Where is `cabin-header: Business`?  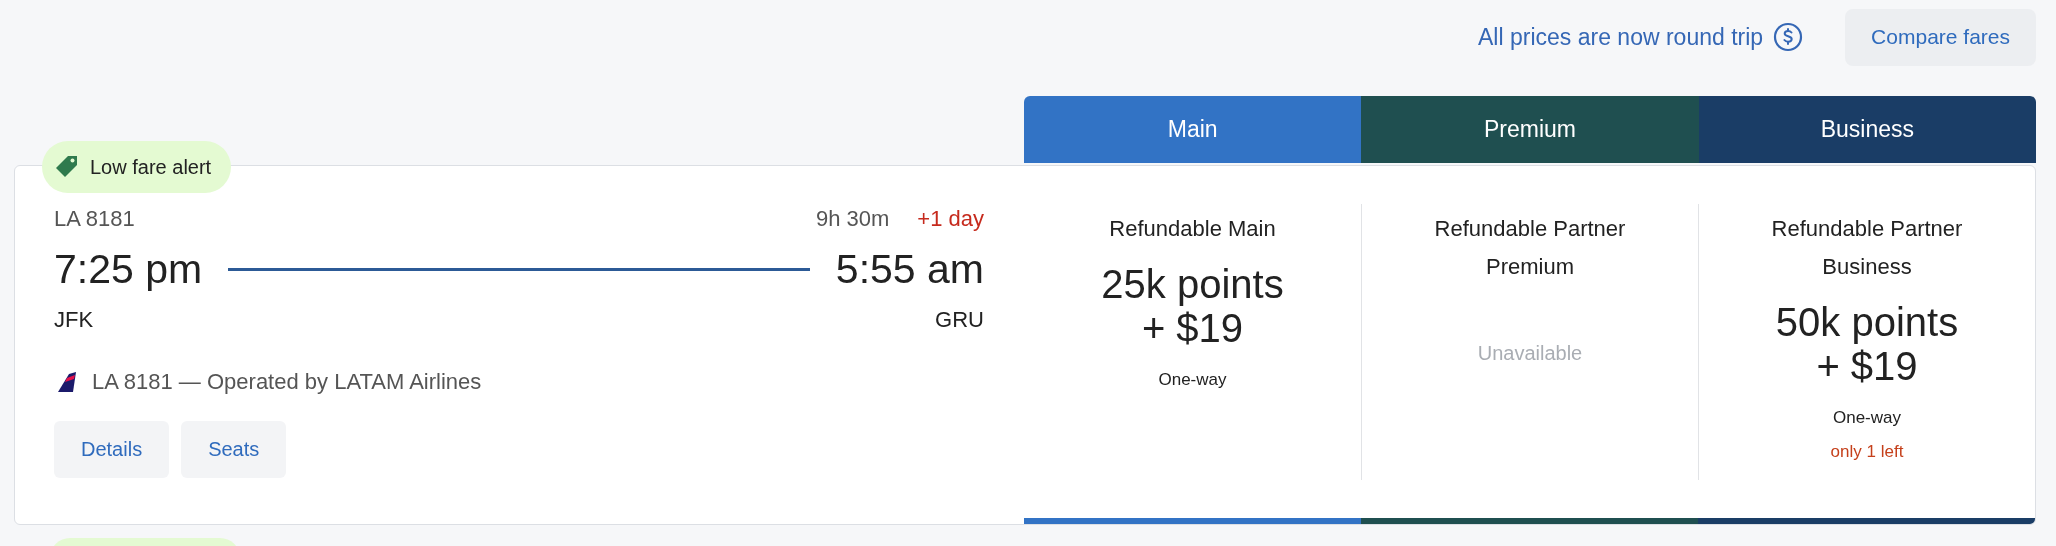 cabin-header: Business is located at coordinates (1867, 129).